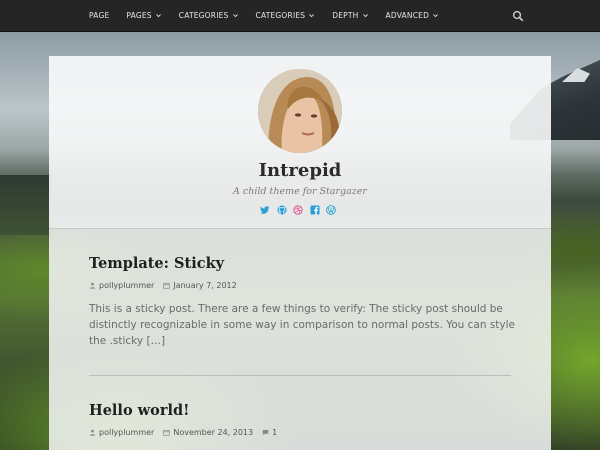 Image resolution: width=600 pixels, height=450 pixels. Describe the element at coordinates (26, 205) in the screenshot. I see `background-hill` at that location.